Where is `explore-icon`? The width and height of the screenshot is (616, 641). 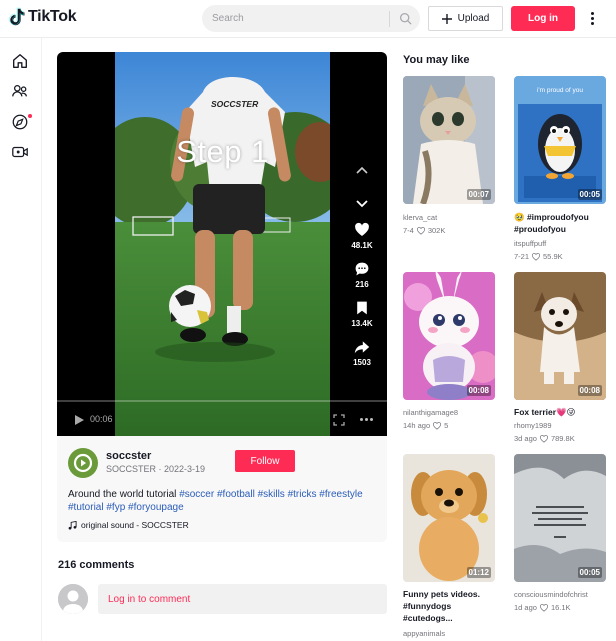 explore-icon is located at coordinates (20, 122).